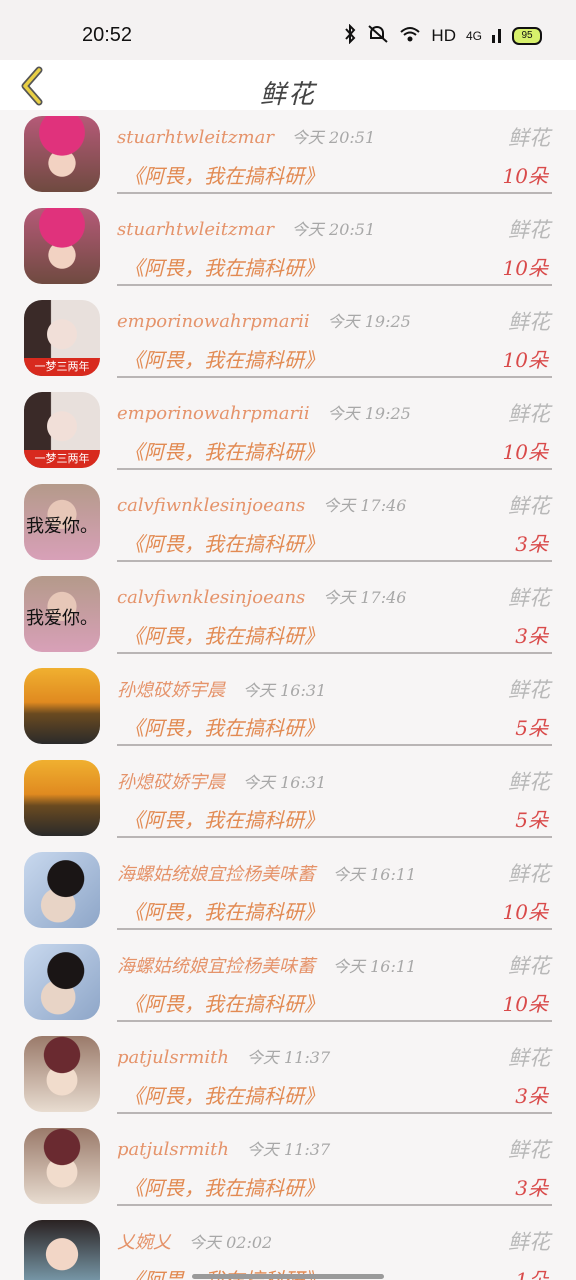  Describe the element at coordinates (288, 1276) in the screenshot. I see `home-indicator` at that location.